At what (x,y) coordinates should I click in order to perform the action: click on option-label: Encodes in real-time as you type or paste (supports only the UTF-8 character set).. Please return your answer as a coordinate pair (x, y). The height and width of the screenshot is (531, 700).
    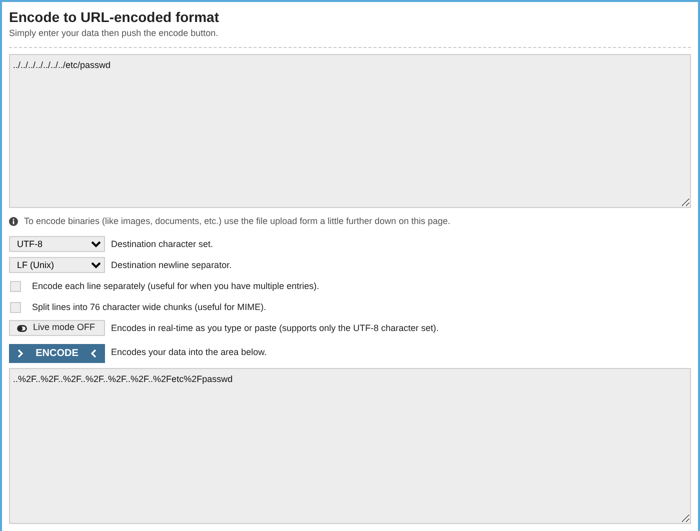
    Looking at the image, I should click on (275, 328).